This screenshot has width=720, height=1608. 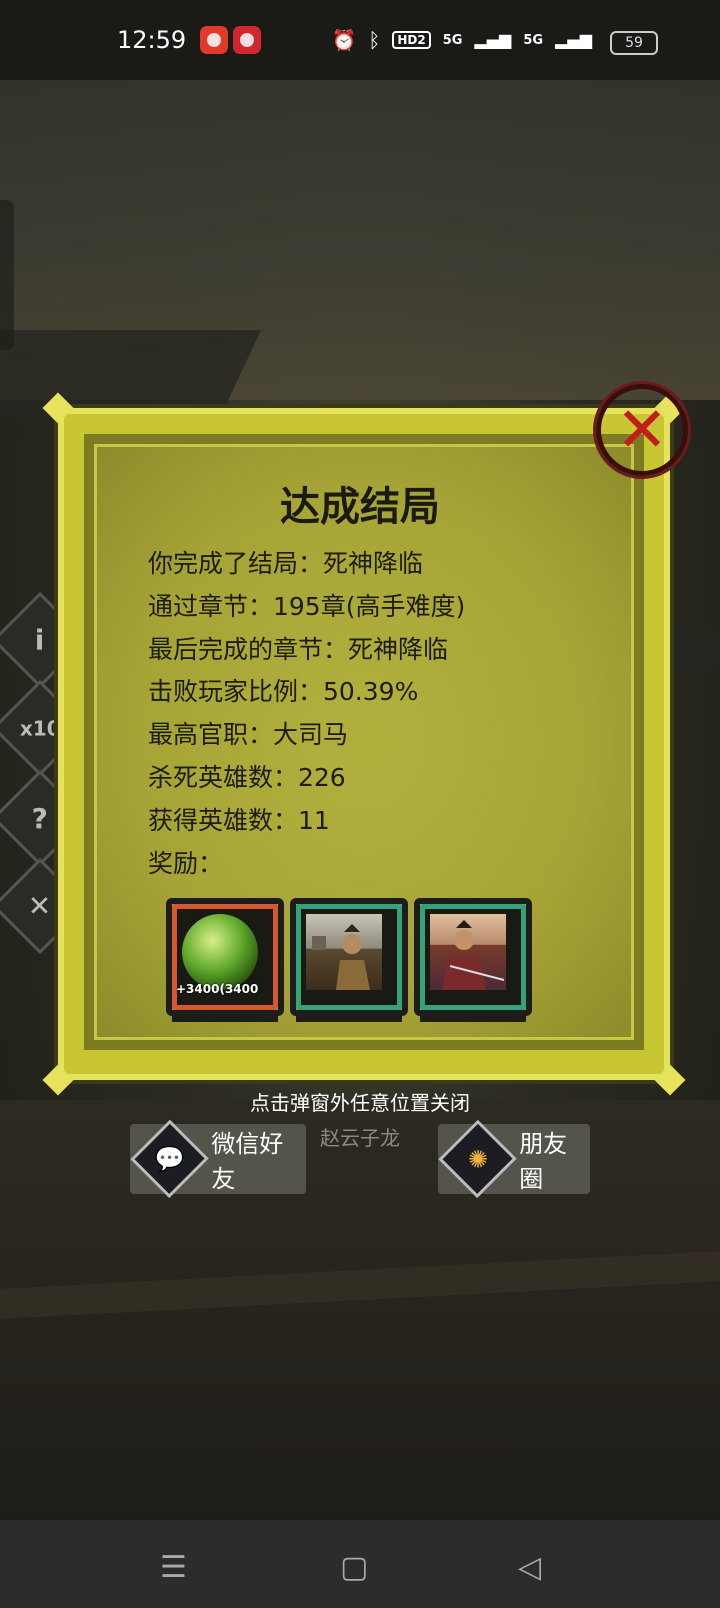 I want to click on signal-icon-1: 5G, so click(x=452, y=40).